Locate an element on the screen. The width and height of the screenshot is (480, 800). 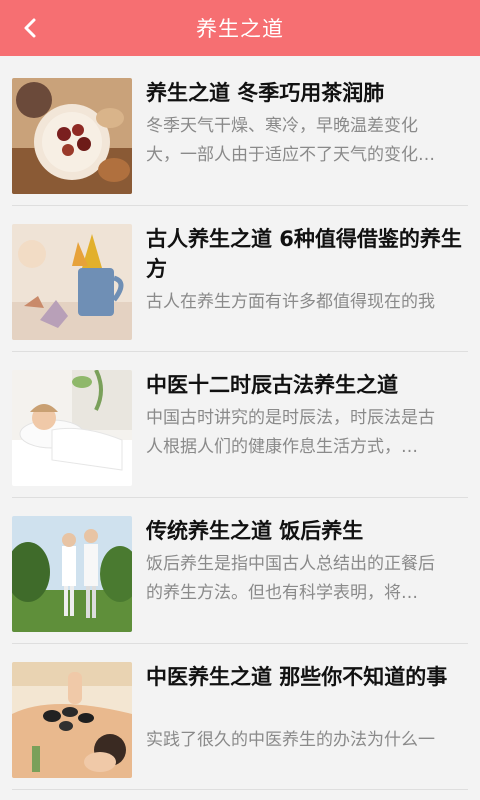
divider is located at coordinates (240, 789).